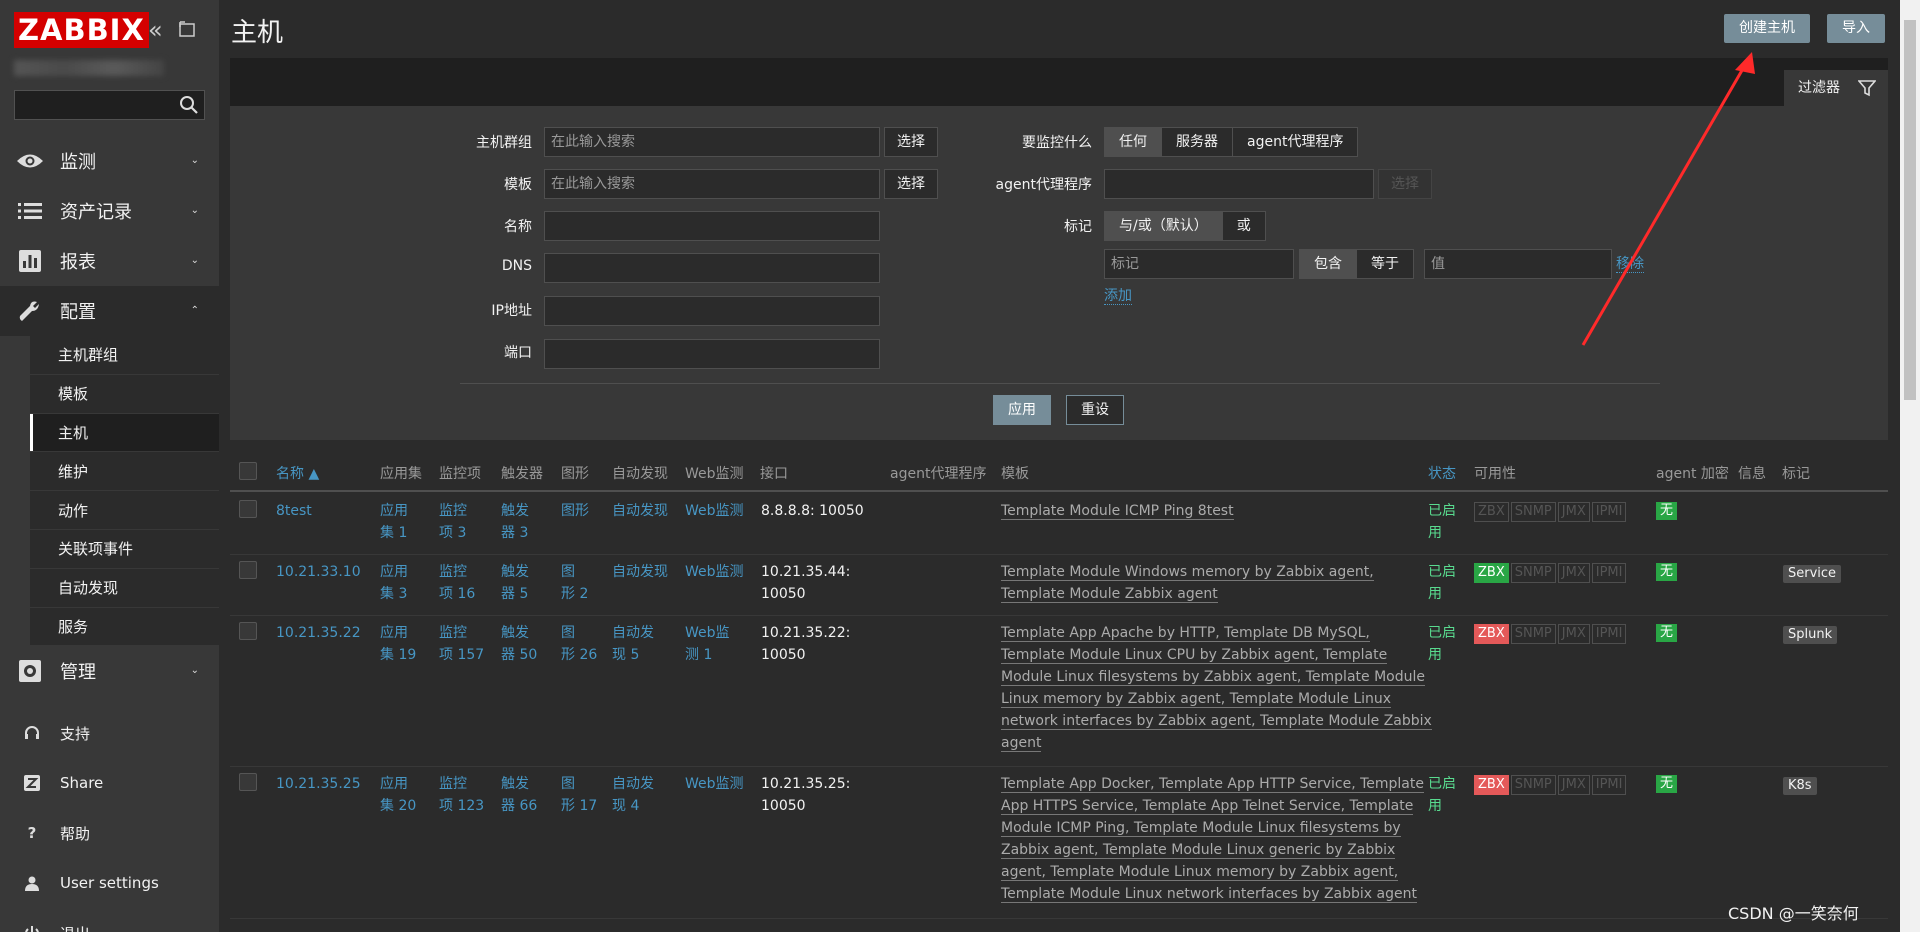 This screenshot has height=932, width=1920. I want to click on graphs-link-line2: 形 2, so click(574, 594).